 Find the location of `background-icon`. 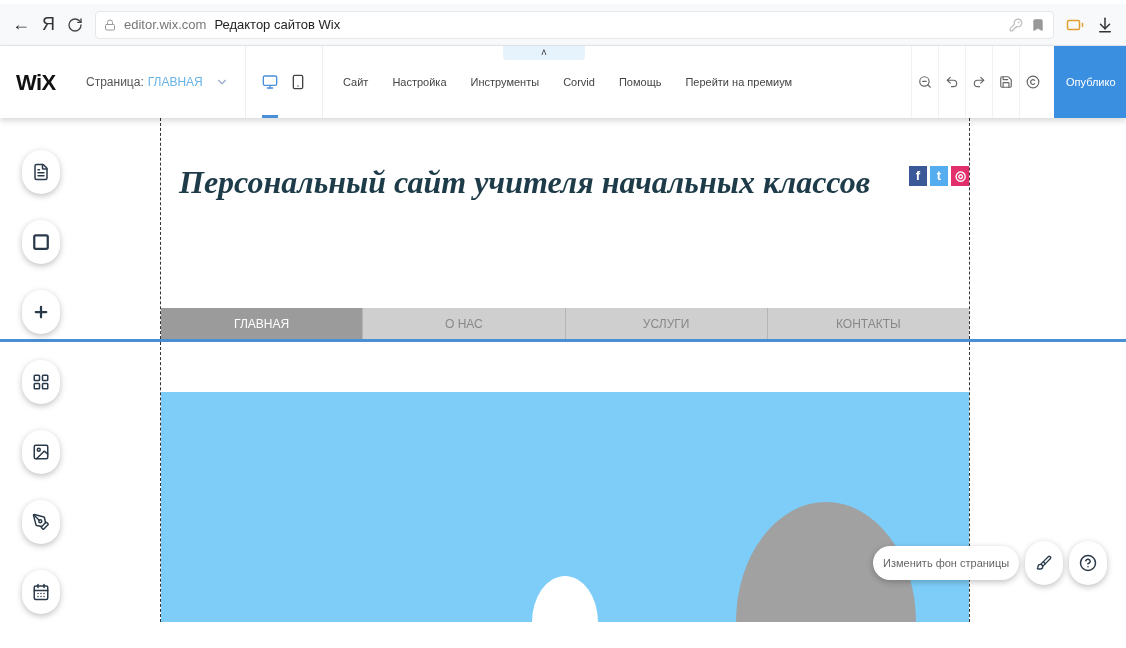

background-icon is located at coordinates (41, 242).